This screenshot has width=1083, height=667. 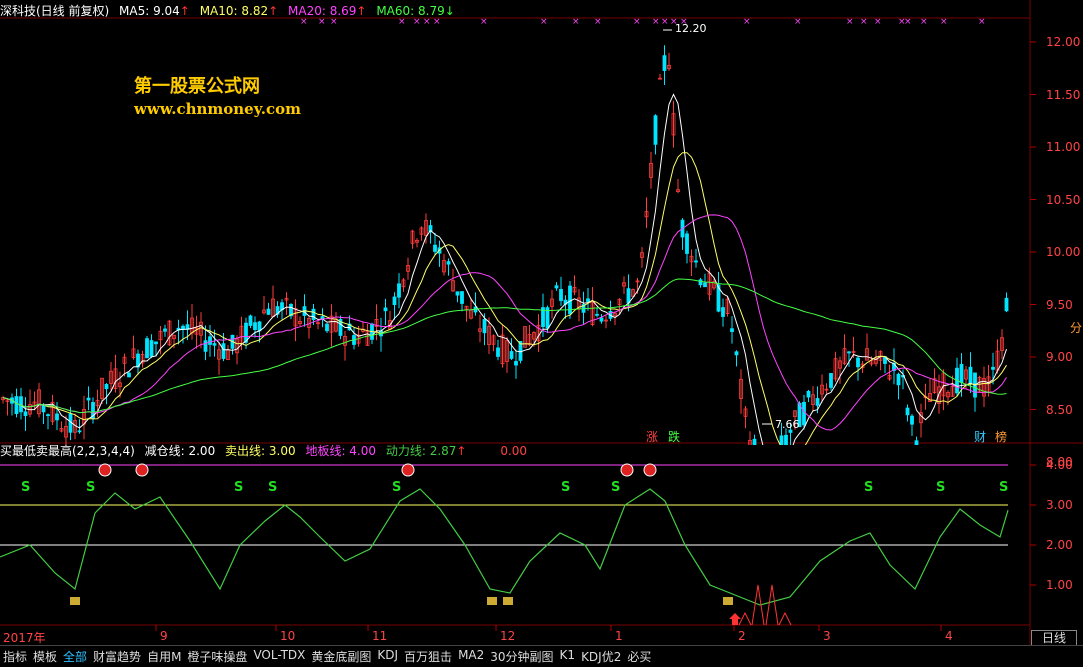 I want to click on indicator-tab: KDJ优2, so click(x=601, y=656).